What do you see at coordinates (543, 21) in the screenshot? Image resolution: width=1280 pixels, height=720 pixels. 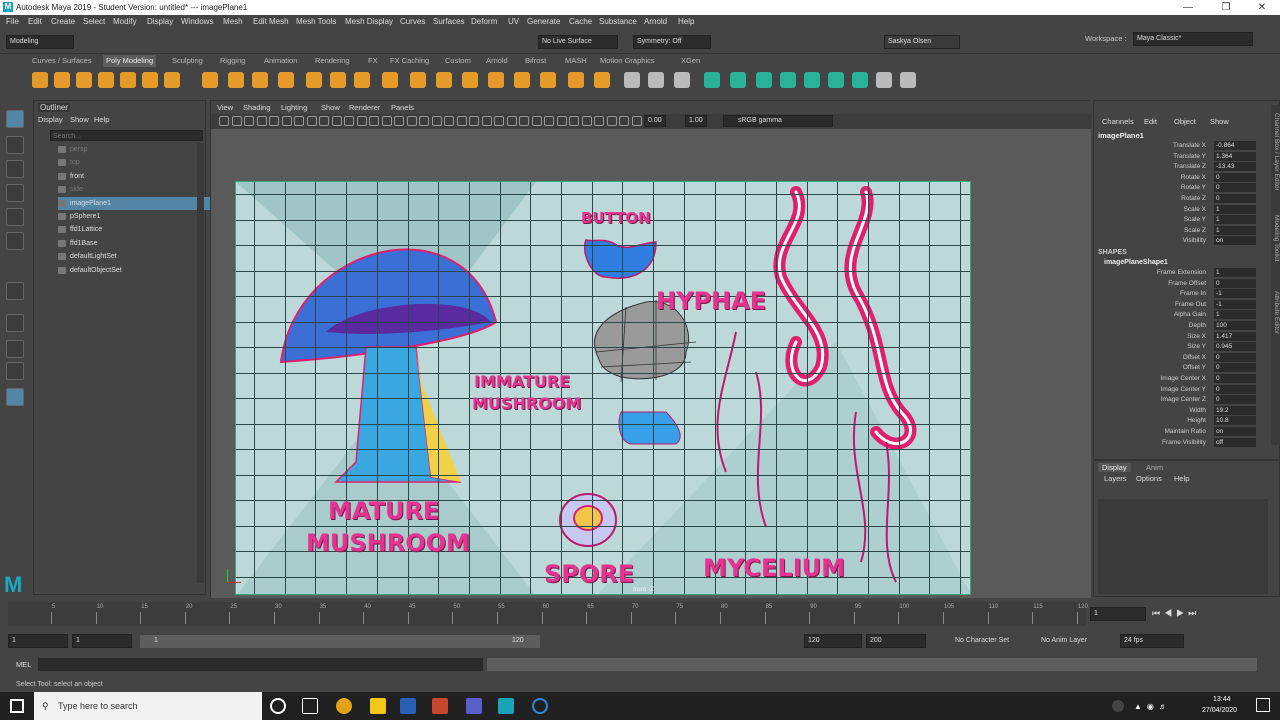 I see `menu-generate: Generate` at bounding box center [543, 21].